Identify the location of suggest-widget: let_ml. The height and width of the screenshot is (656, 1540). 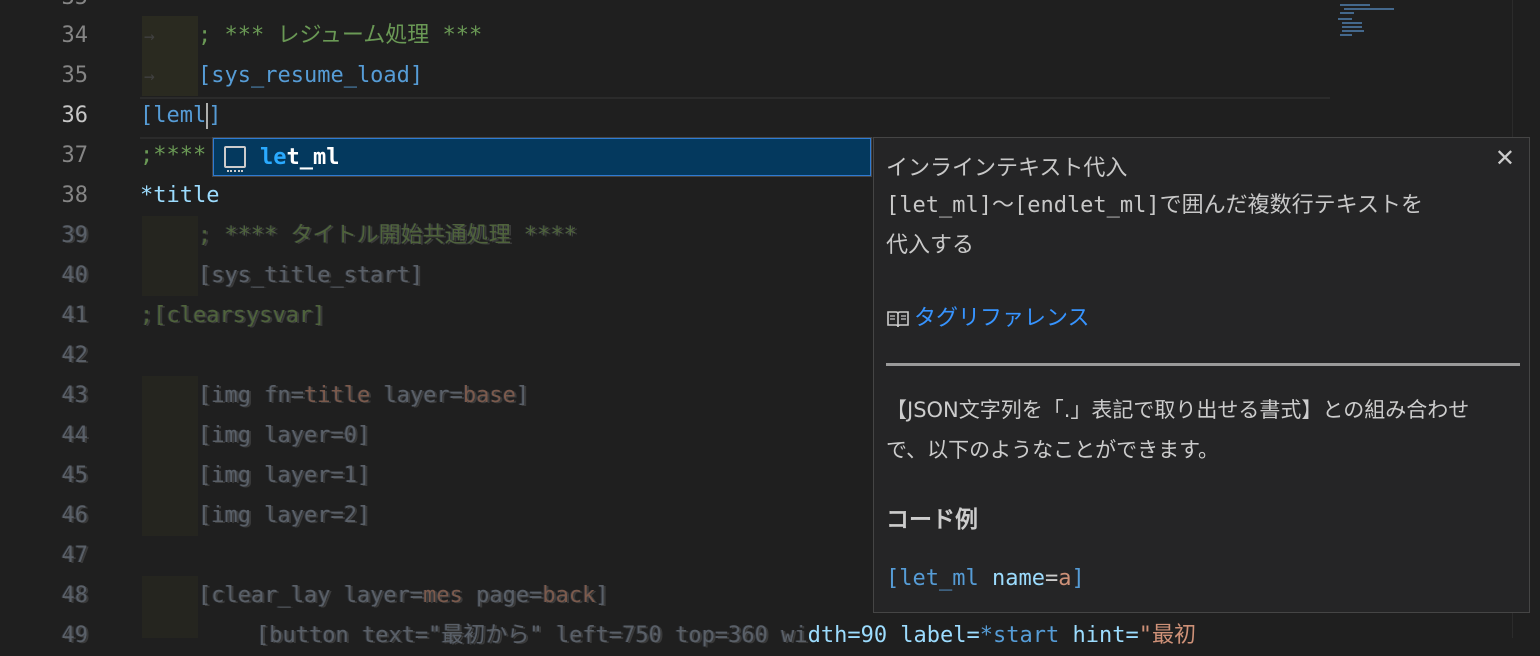
(542, 157).